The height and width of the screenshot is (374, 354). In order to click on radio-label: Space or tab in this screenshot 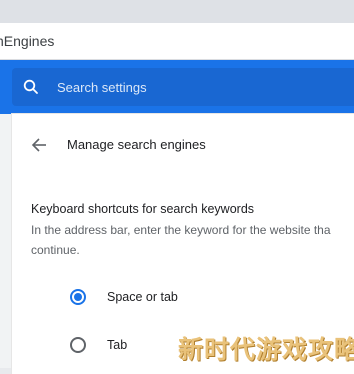, I will do `click(142, 297)`.